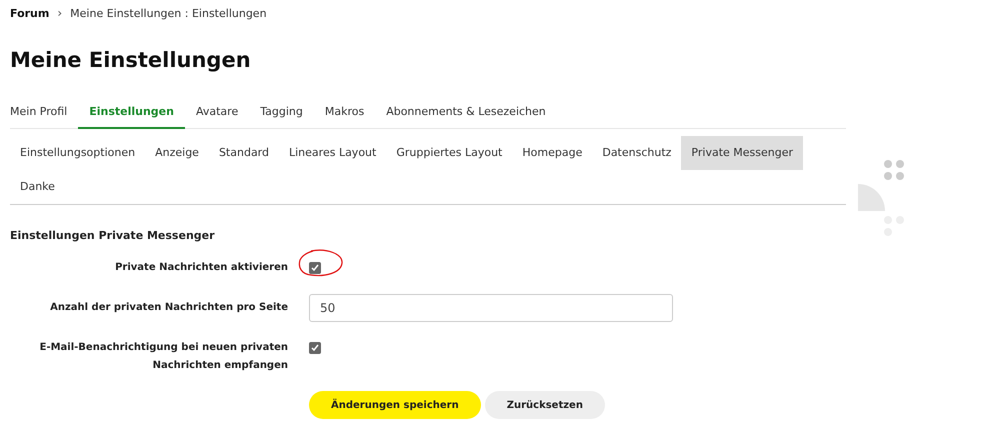 The image size is (998, 427). I want to click on field-label: Private Nachrichten aktivieren, so click(201, 268).